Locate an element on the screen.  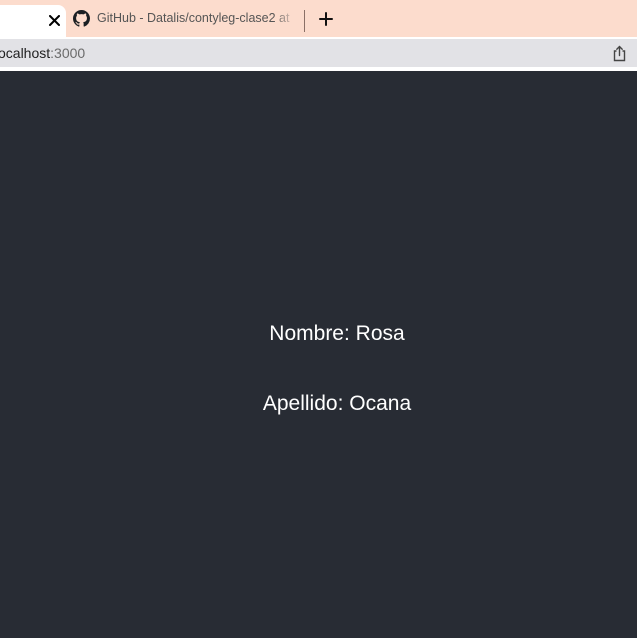
apellido-text: Apellido: Ocana is located at coordinates (337, 403).